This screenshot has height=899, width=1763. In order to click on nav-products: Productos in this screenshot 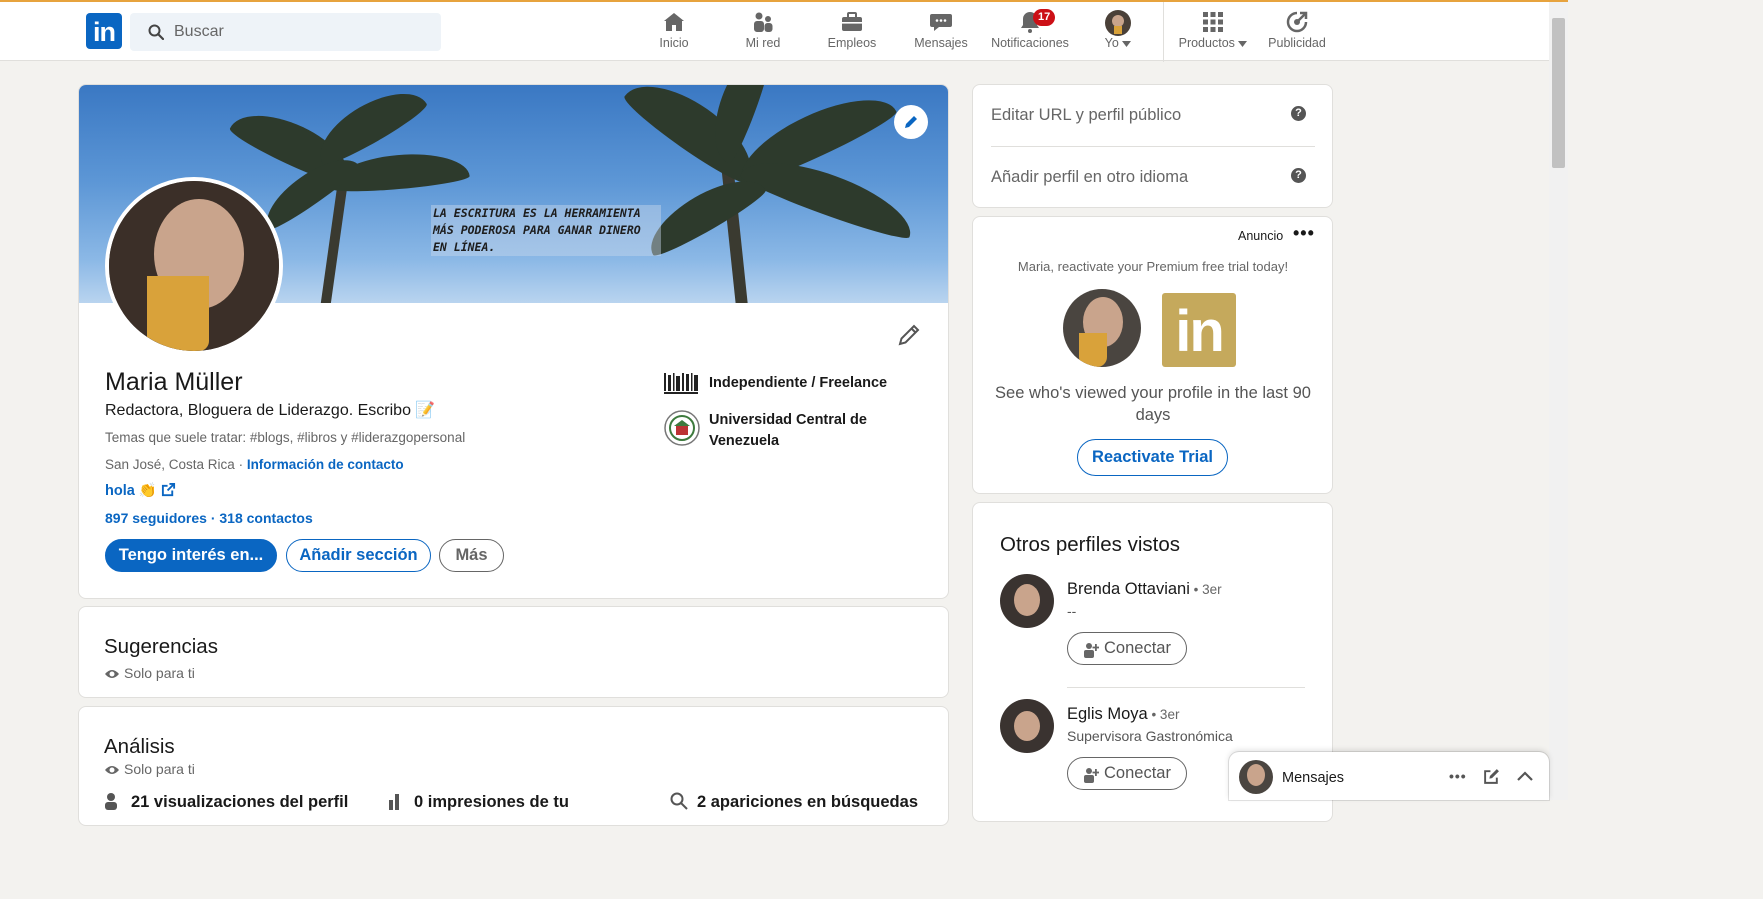, I will do `click(1213, 32)`.